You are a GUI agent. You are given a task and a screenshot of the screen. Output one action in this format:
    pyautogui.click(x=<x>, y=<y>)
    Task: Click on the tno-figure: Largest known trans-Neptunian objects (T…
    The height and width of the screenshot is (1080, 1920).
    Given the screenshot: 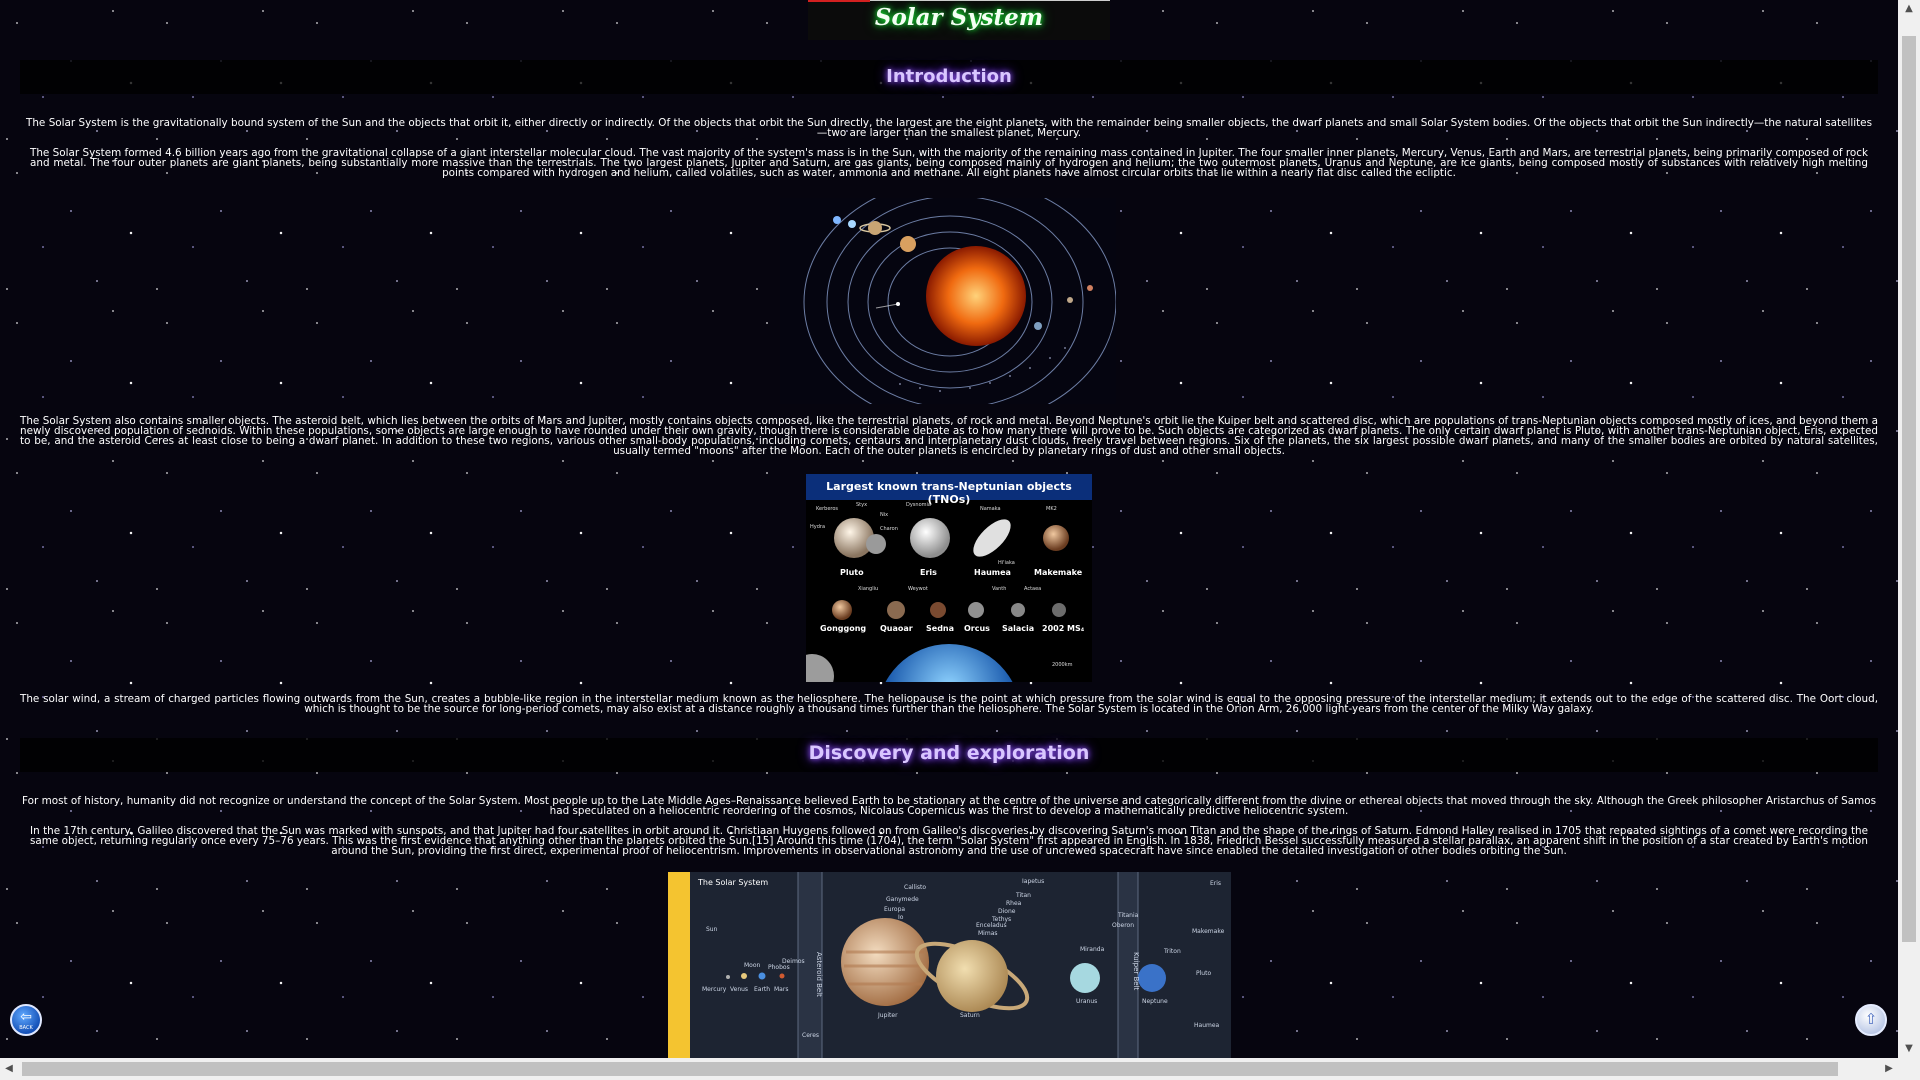 What is the action you would take?
    pyautogui.click(x=949, y=578)
    